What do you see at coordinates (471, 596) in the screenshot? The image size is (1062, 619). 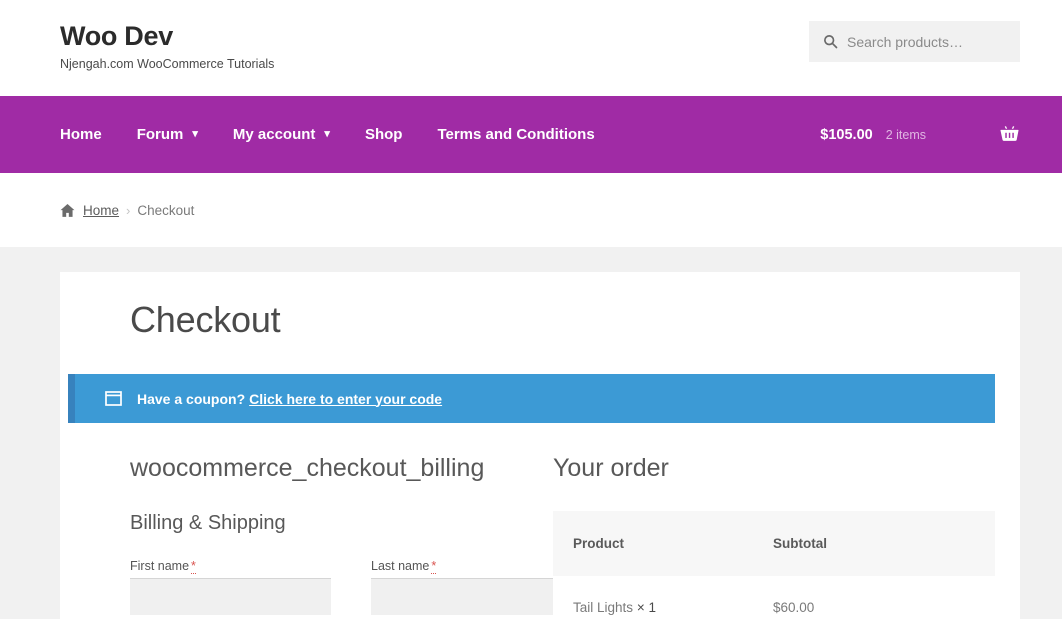 I see `last-name-input` at bounding box center [471, 596].